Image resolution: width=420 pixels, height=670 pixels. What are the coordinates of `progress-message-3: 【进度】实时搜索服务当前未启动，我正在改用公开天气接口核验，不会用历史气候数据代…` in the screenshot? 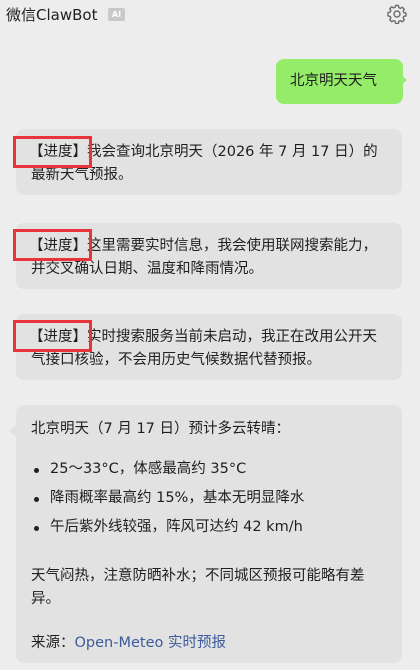 It's located at (209, 347).